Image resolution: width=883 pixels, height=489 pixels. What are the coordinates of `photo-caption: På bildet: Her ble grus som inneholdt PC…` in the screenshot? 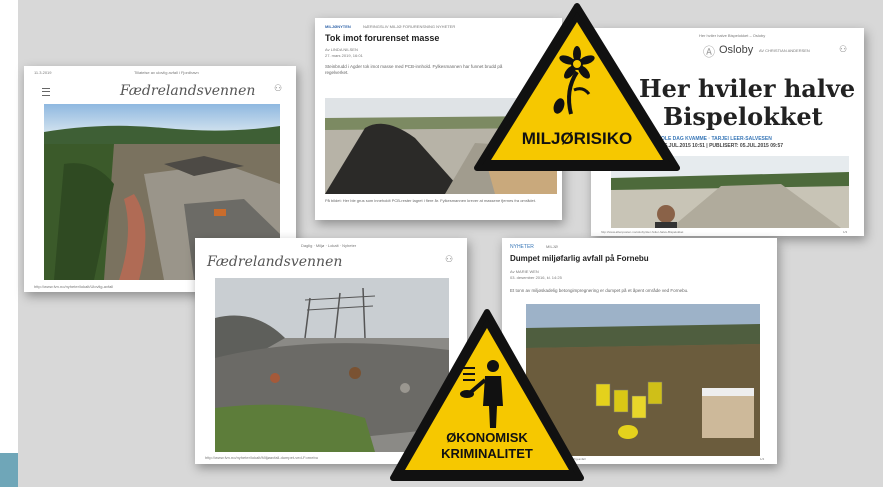 It's located at (430, 200).